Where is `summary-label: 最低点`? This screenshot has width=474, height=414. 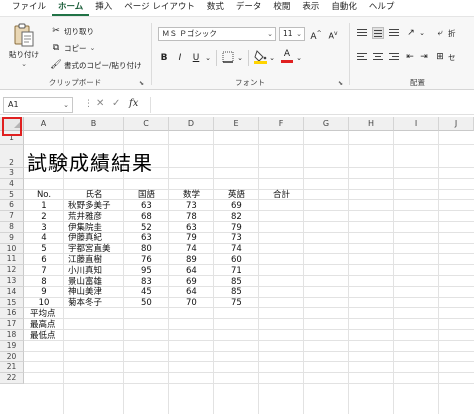 summary-label: 最低点 is located at coordinates (43, 336).